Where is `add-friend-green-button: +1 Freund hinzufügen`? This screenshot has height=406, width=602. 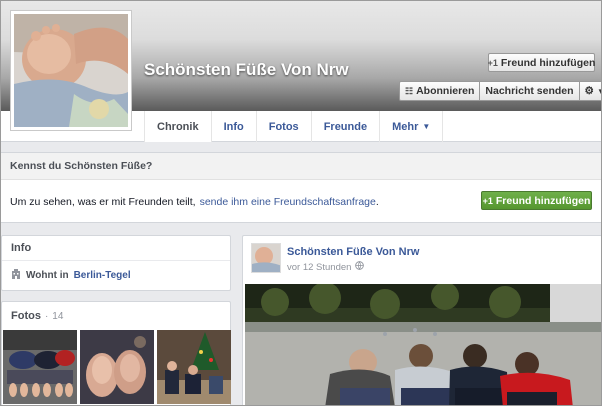 add-friend-green-button: +1 Freund hinzufügen is located at coordinates (536, 200).